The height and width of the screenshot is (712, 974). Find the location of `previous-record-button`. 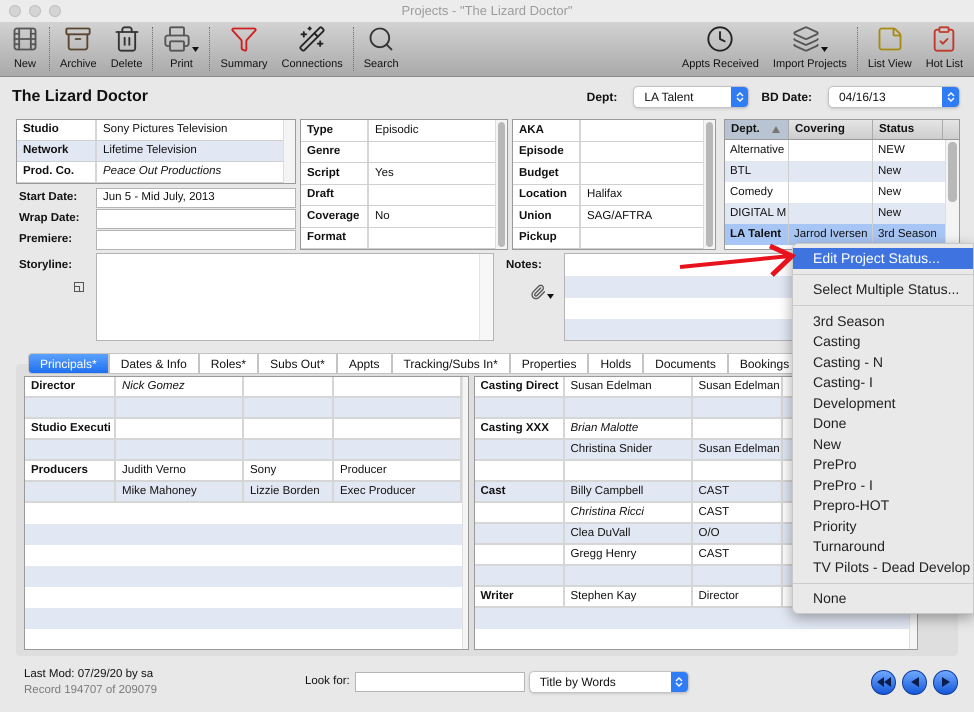

previous-record-button is located at coordinates (914, 682).